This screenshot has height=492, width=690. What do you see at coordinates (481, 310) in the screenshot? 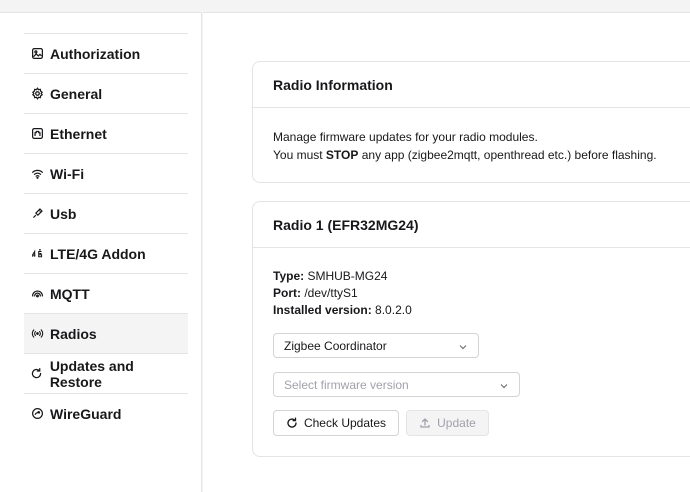
I see `version-row: Installed version: 8.0.2.0` at bounding box center [481, 310].